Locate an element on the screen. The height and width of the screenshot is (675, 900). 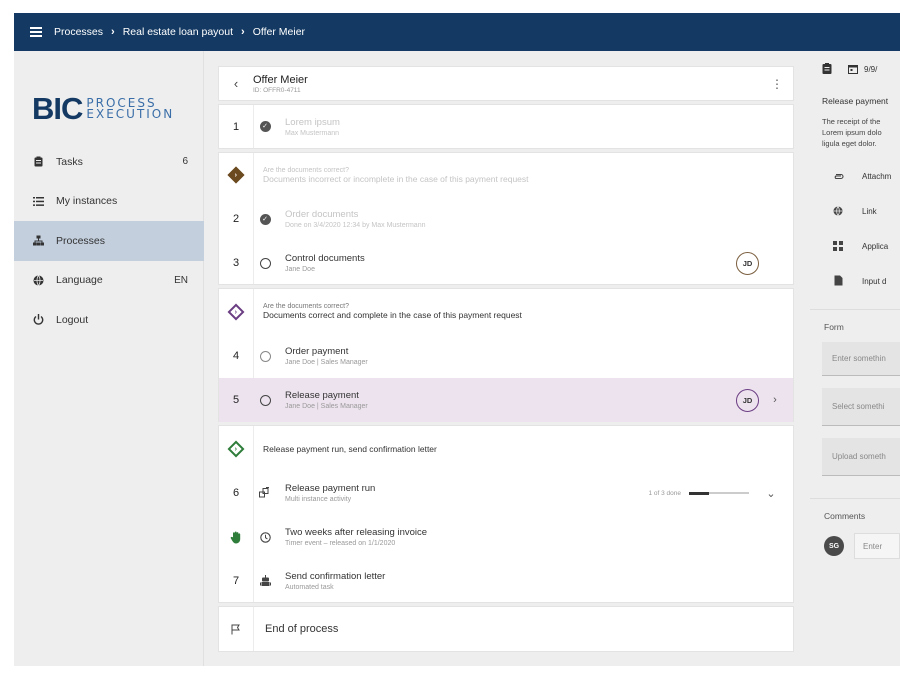
sidebar-item-label: My instances is located at coordinates (87, 201).